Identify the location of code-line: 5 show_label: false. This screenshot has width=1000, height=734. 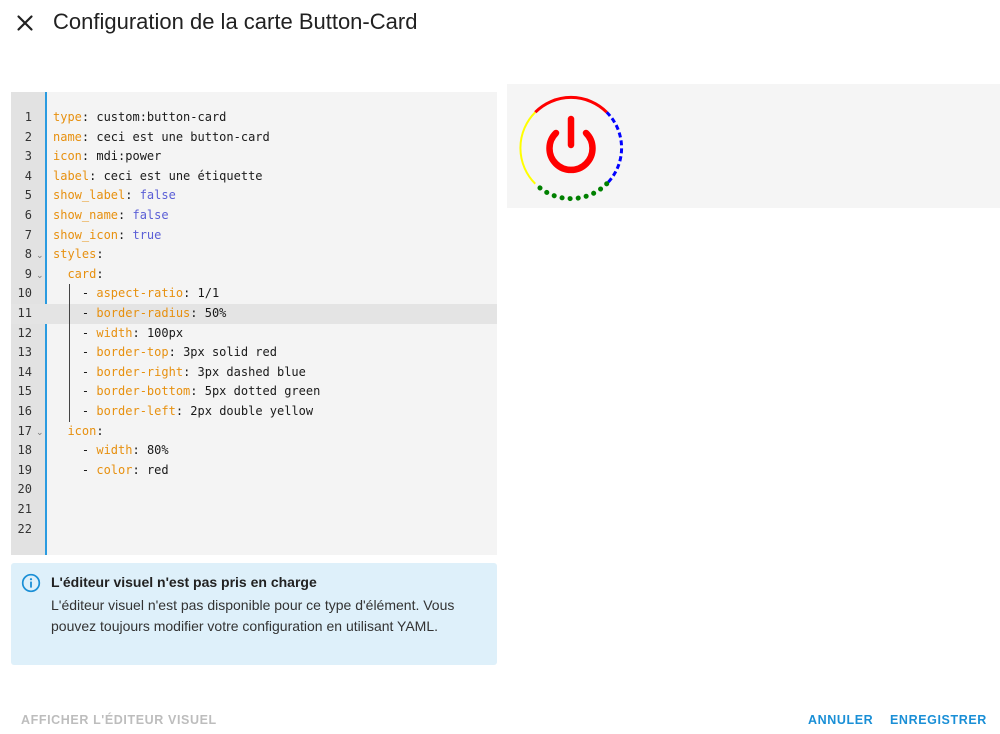
(254, 196).